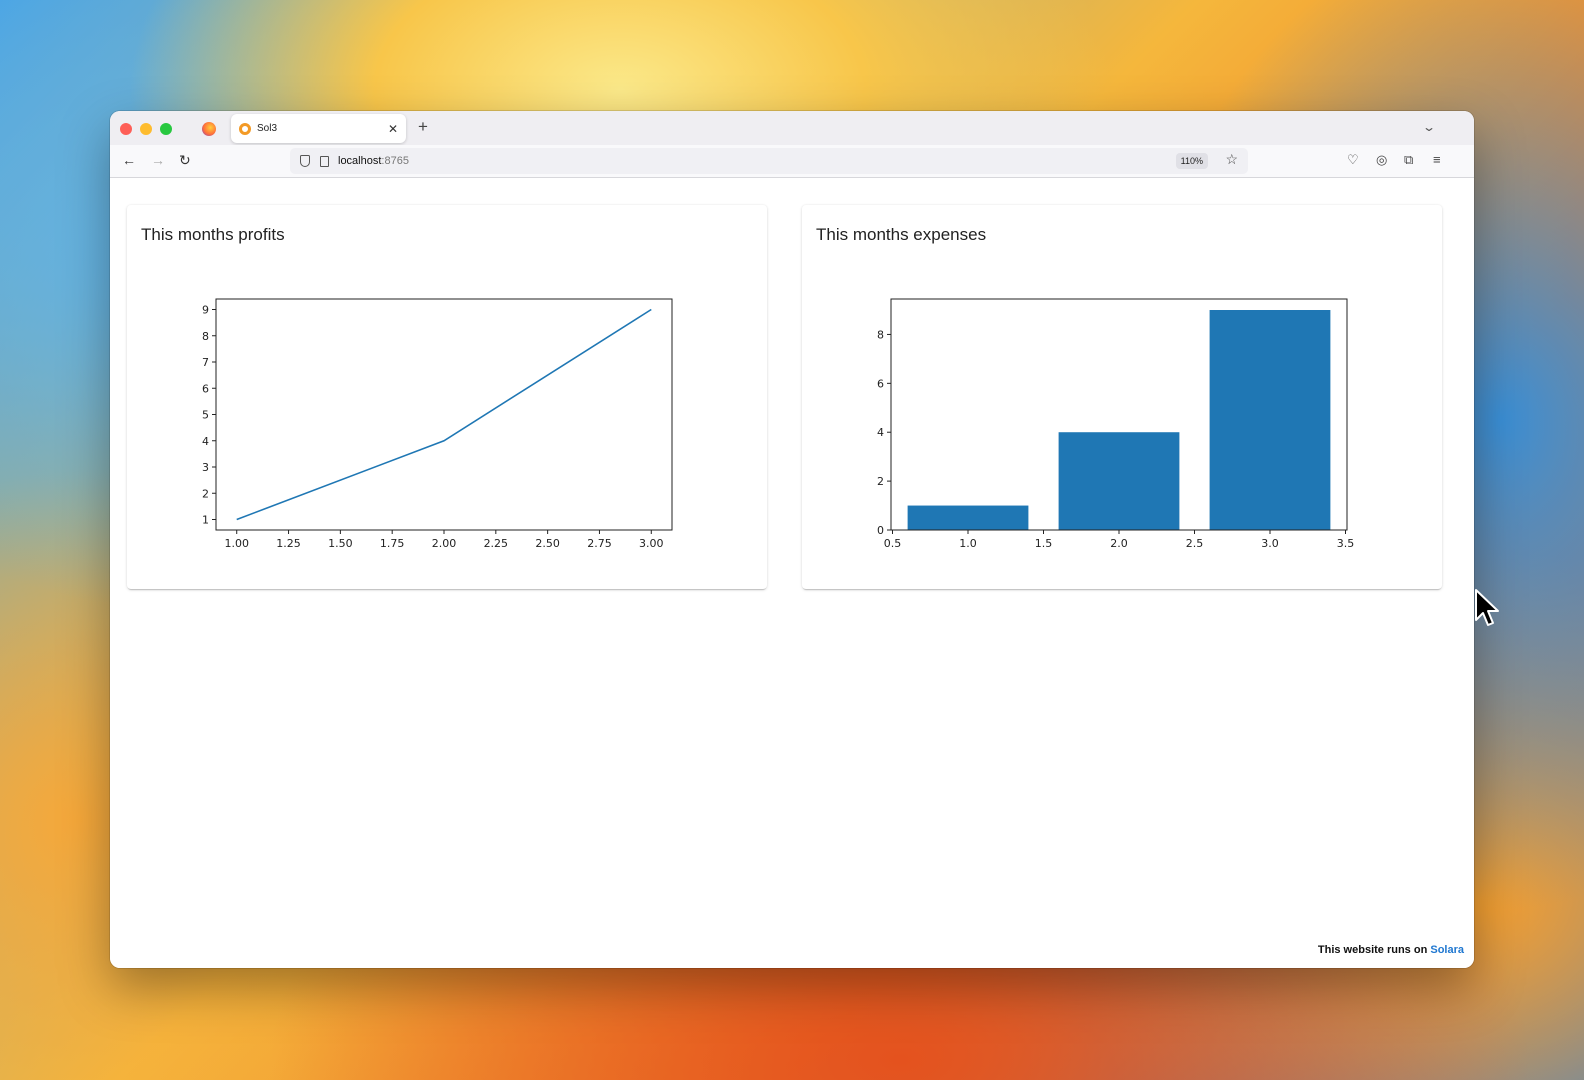 This screenshot has width=1584, height=1080. I want to click on x-tick-label: 1.00, so click(236, 543).